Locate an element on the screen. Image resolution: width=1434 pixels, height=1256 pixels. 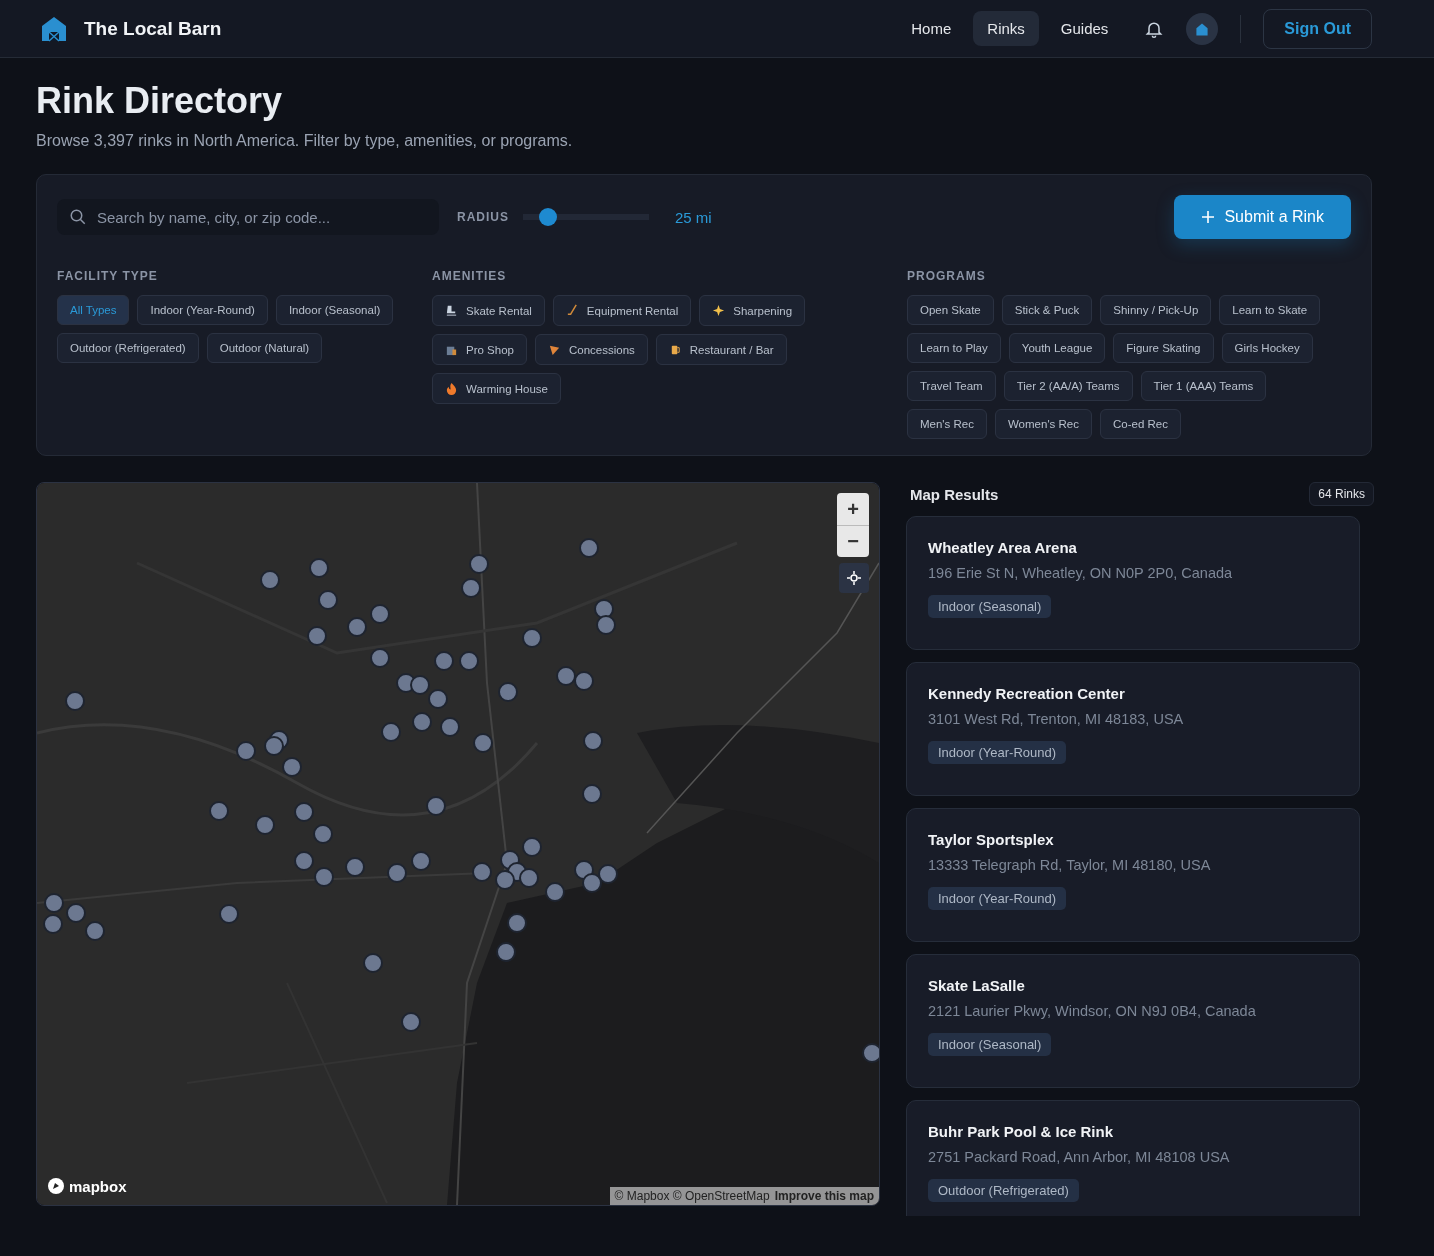
rink-card: Taylor Sportsplex 13333 Telegraph Rd, Taylor, MI 48180, USA Indoor (Year-Round) is located at coordinates (1133, 875).